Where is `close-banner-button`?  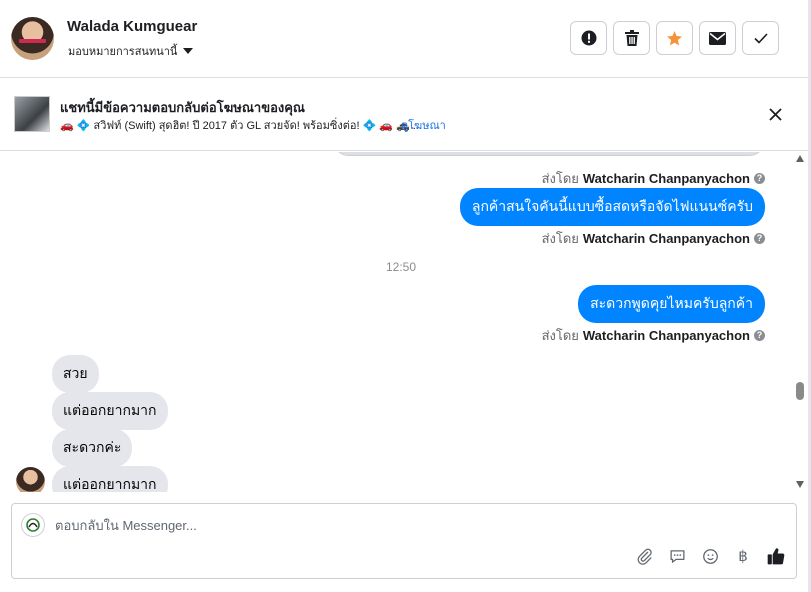
close-banner-button is located at coordinates (775, 114).